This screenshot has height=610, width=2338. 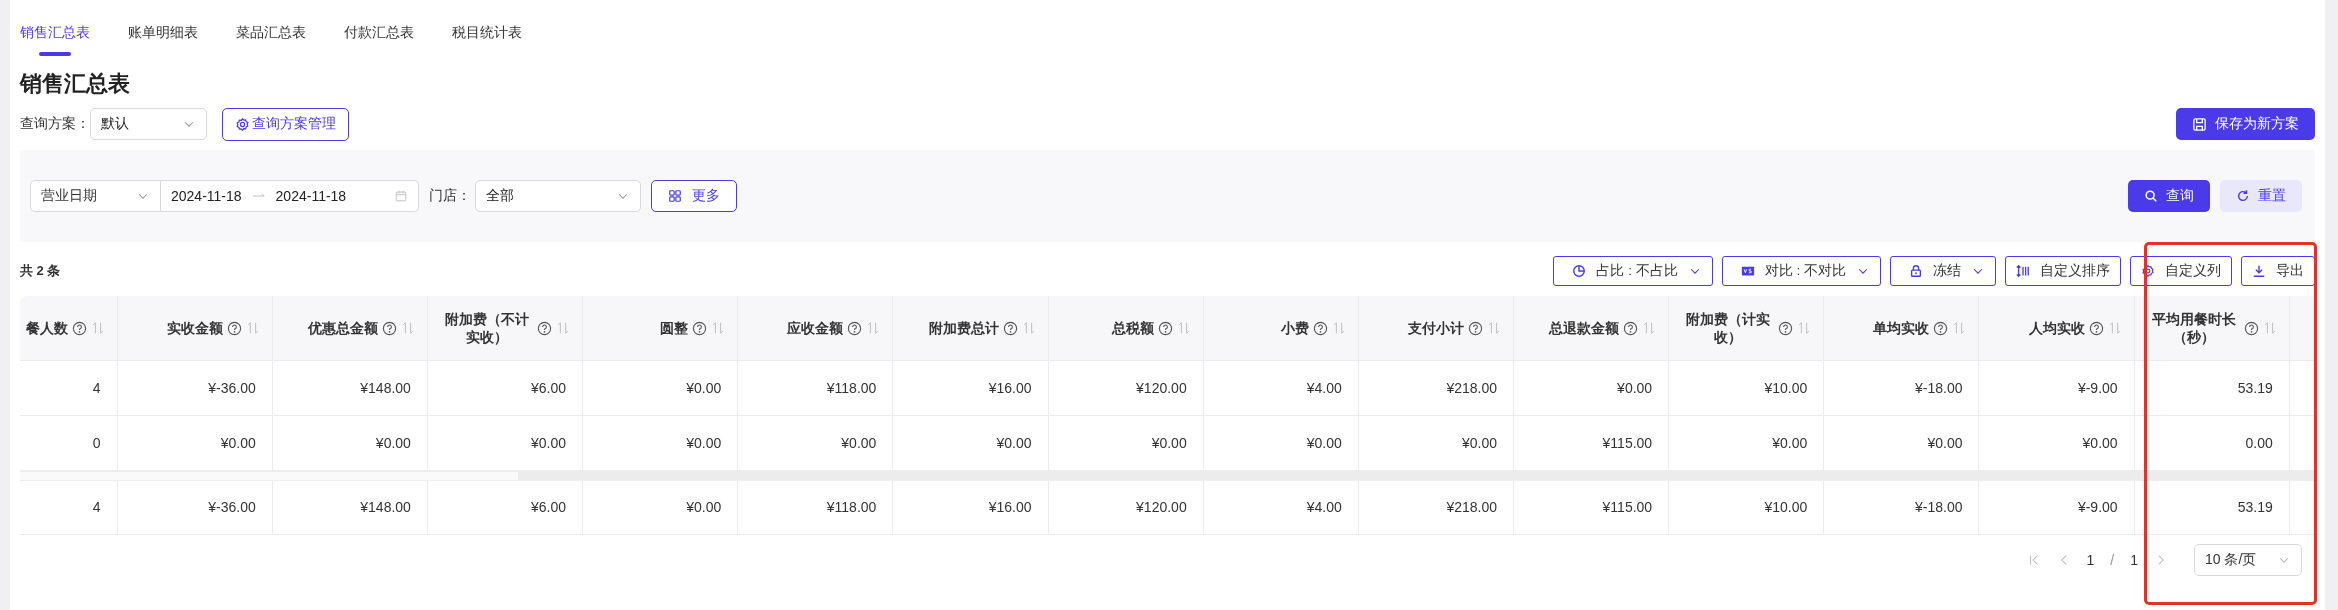 I want to click on query-button: 查询, so click(x=2169, y=196).